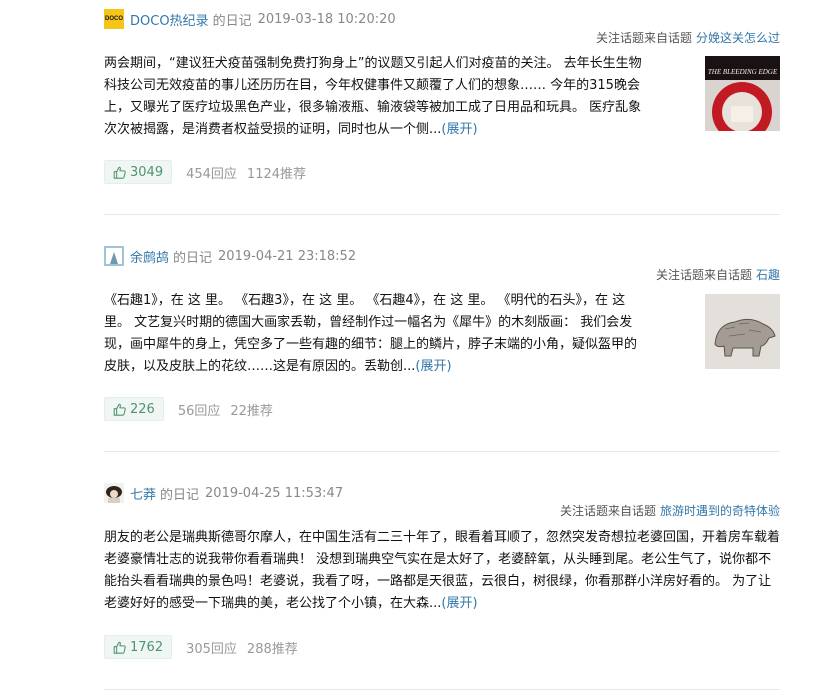 This screenshot has width=837, height=699. I want to click on topic-line: 关注话题来自话题 石趣, so click(718, 274).